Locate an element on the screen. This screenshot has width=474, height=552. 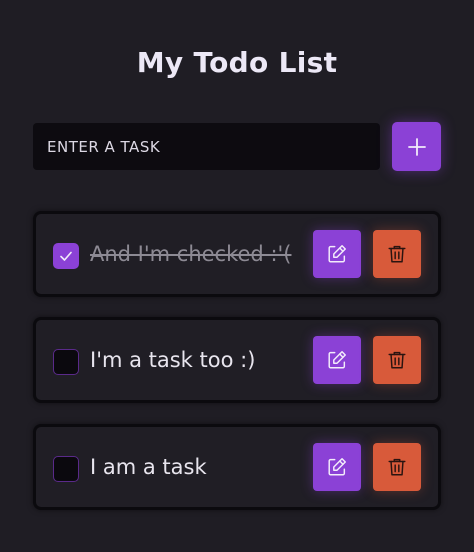
add-task-button is located at coordinates (416, 146).